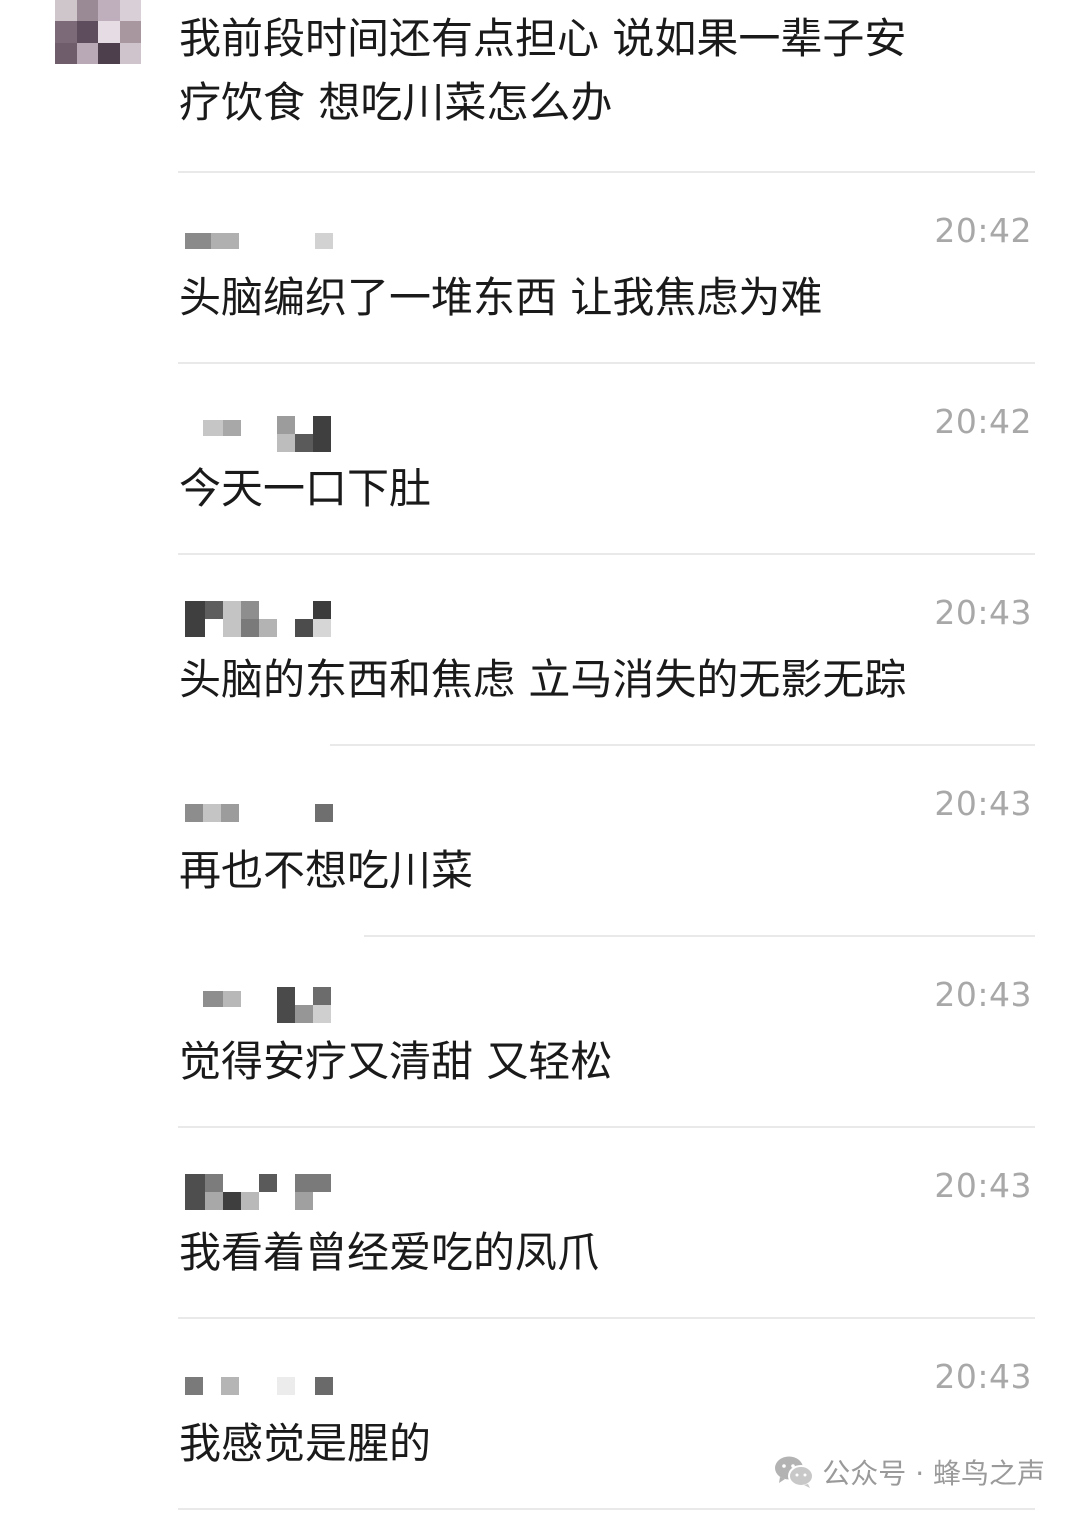 This screenshot has width=1080, height=1518. Describe the element at coordinates (794, 1472) in the screenshot. I see `wechat-icon` at that location.